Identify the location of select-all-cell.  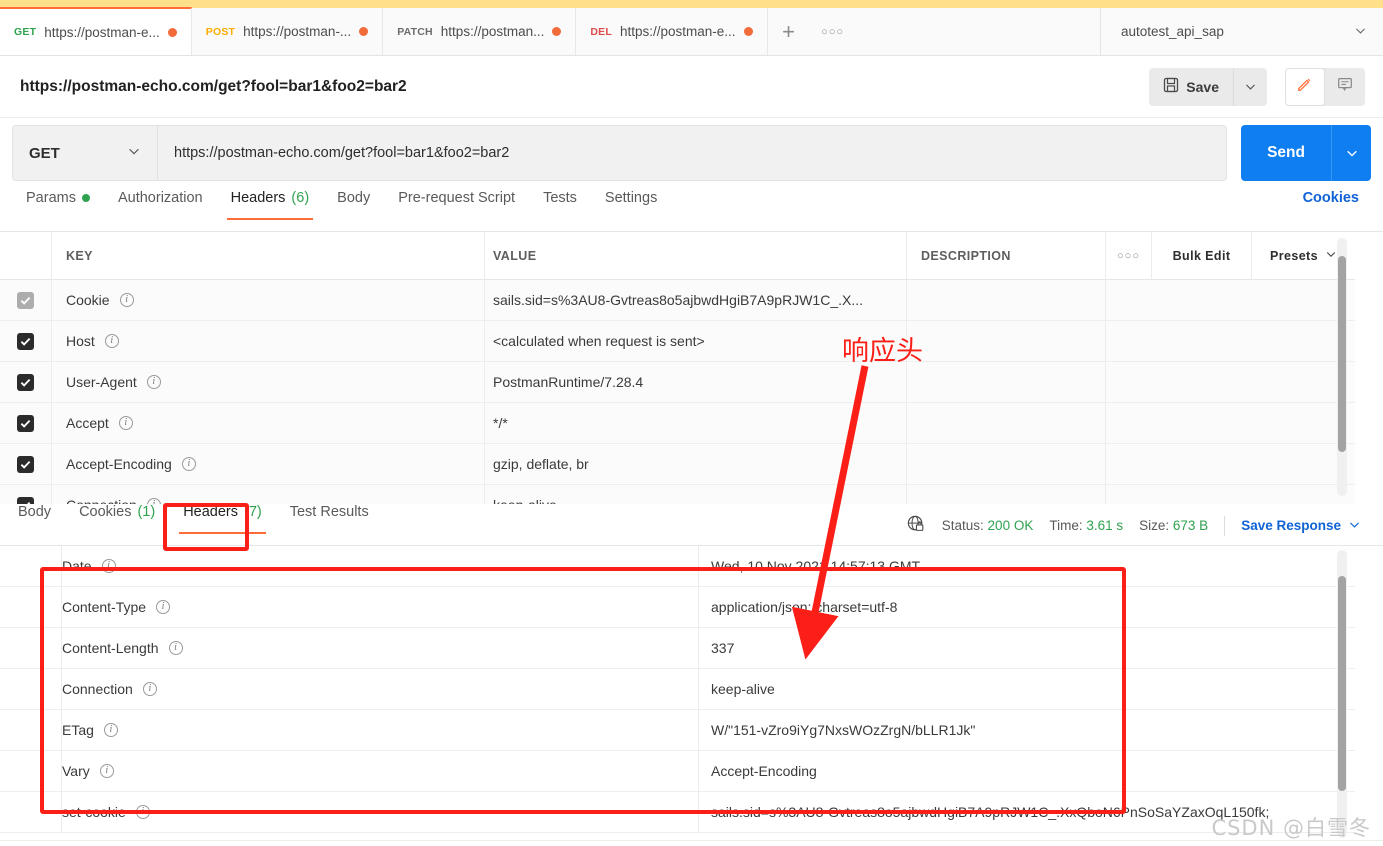
(26, 255).